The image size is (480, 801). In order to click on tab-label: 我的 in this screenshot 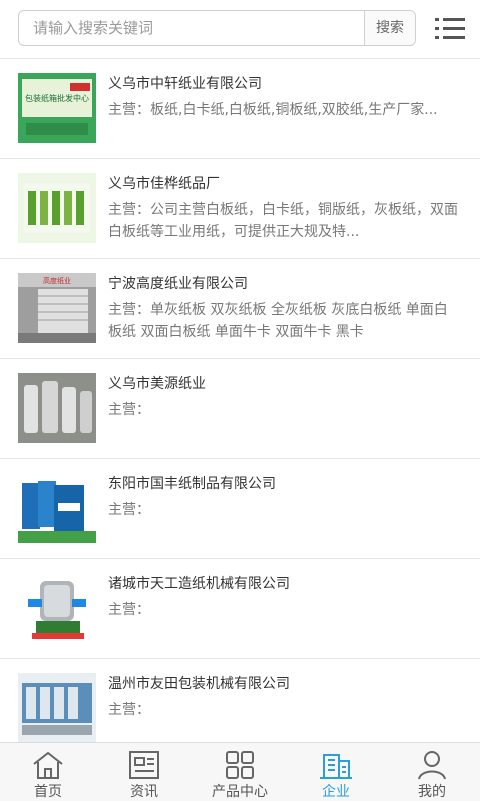, I will do `click(432, 792)`.